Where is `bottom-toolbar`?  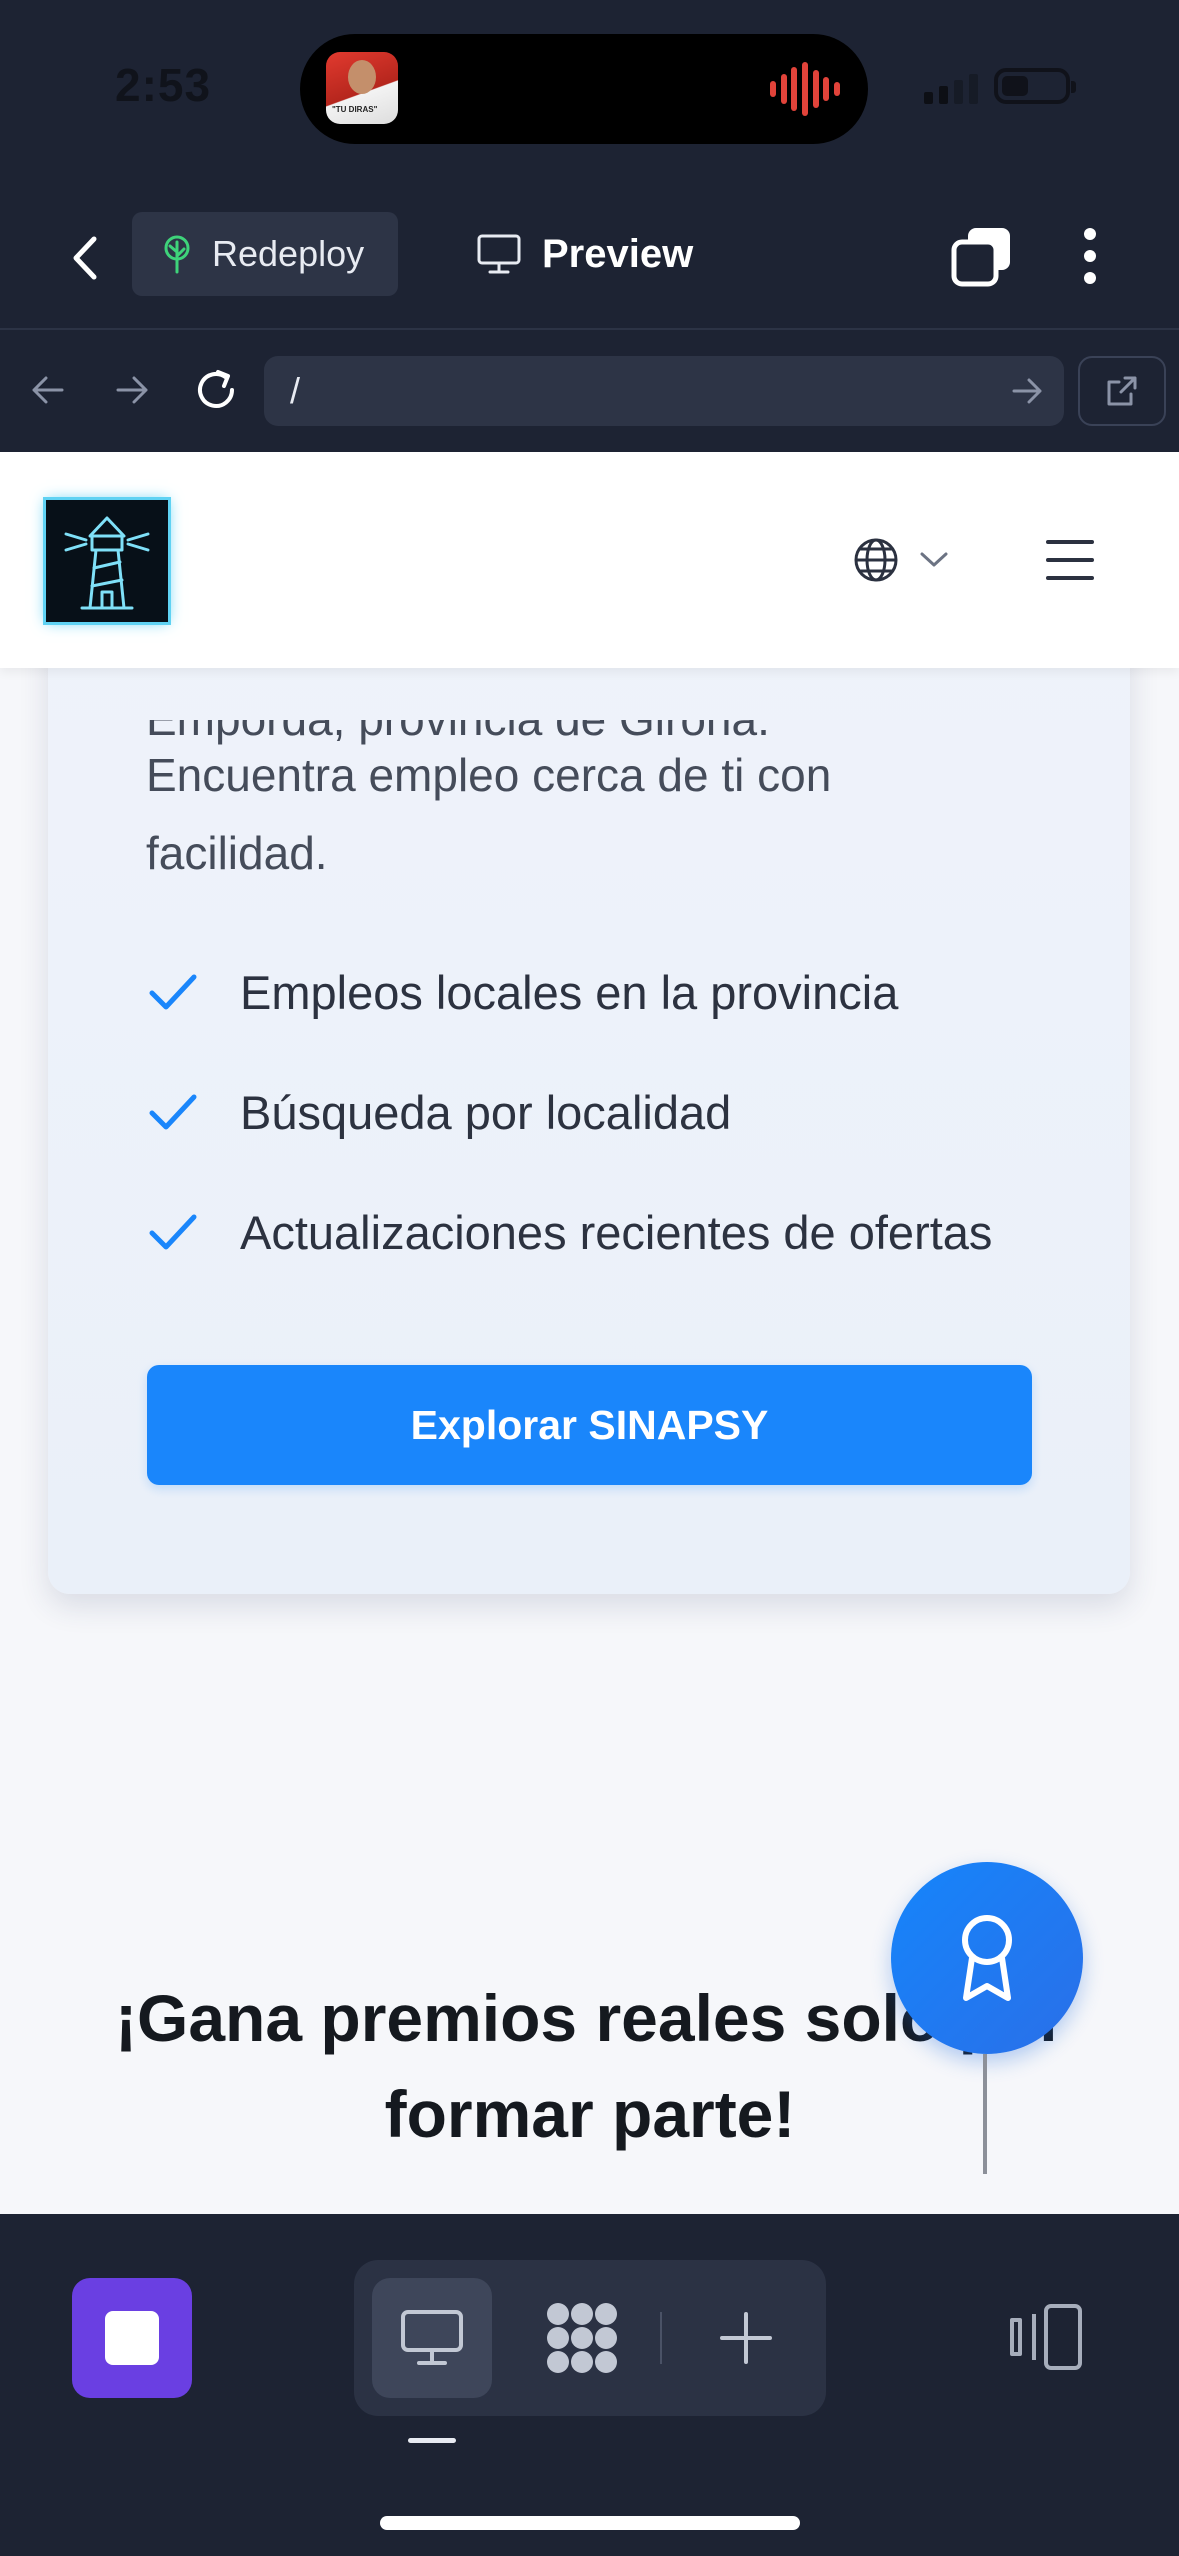
bottom-toolbar is located at coordinates (589, 2385).